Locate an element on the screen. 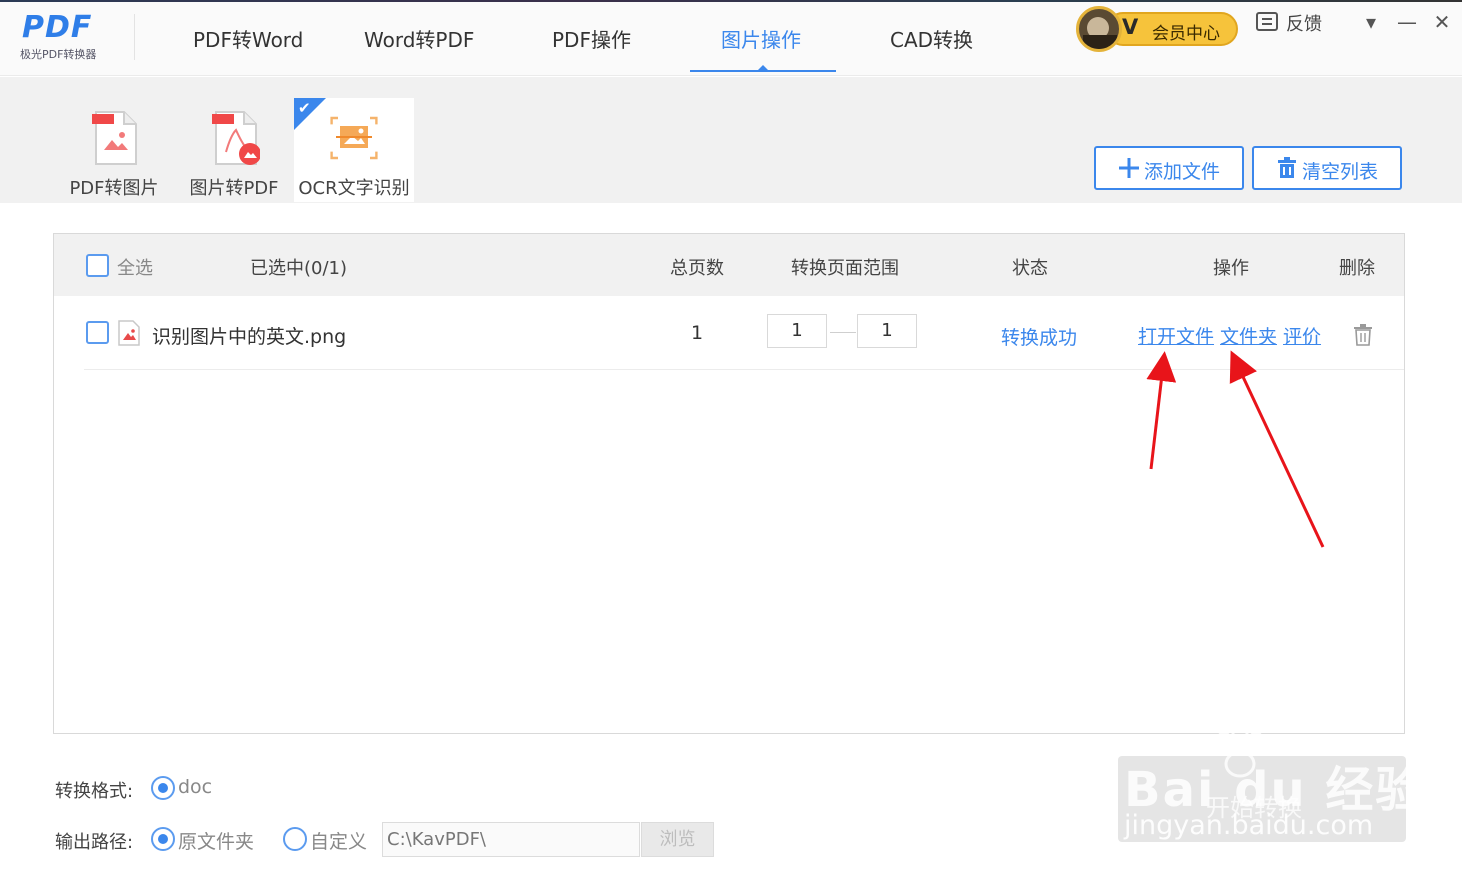  browse-button: 浏览 is located at coordinates (677, 839).